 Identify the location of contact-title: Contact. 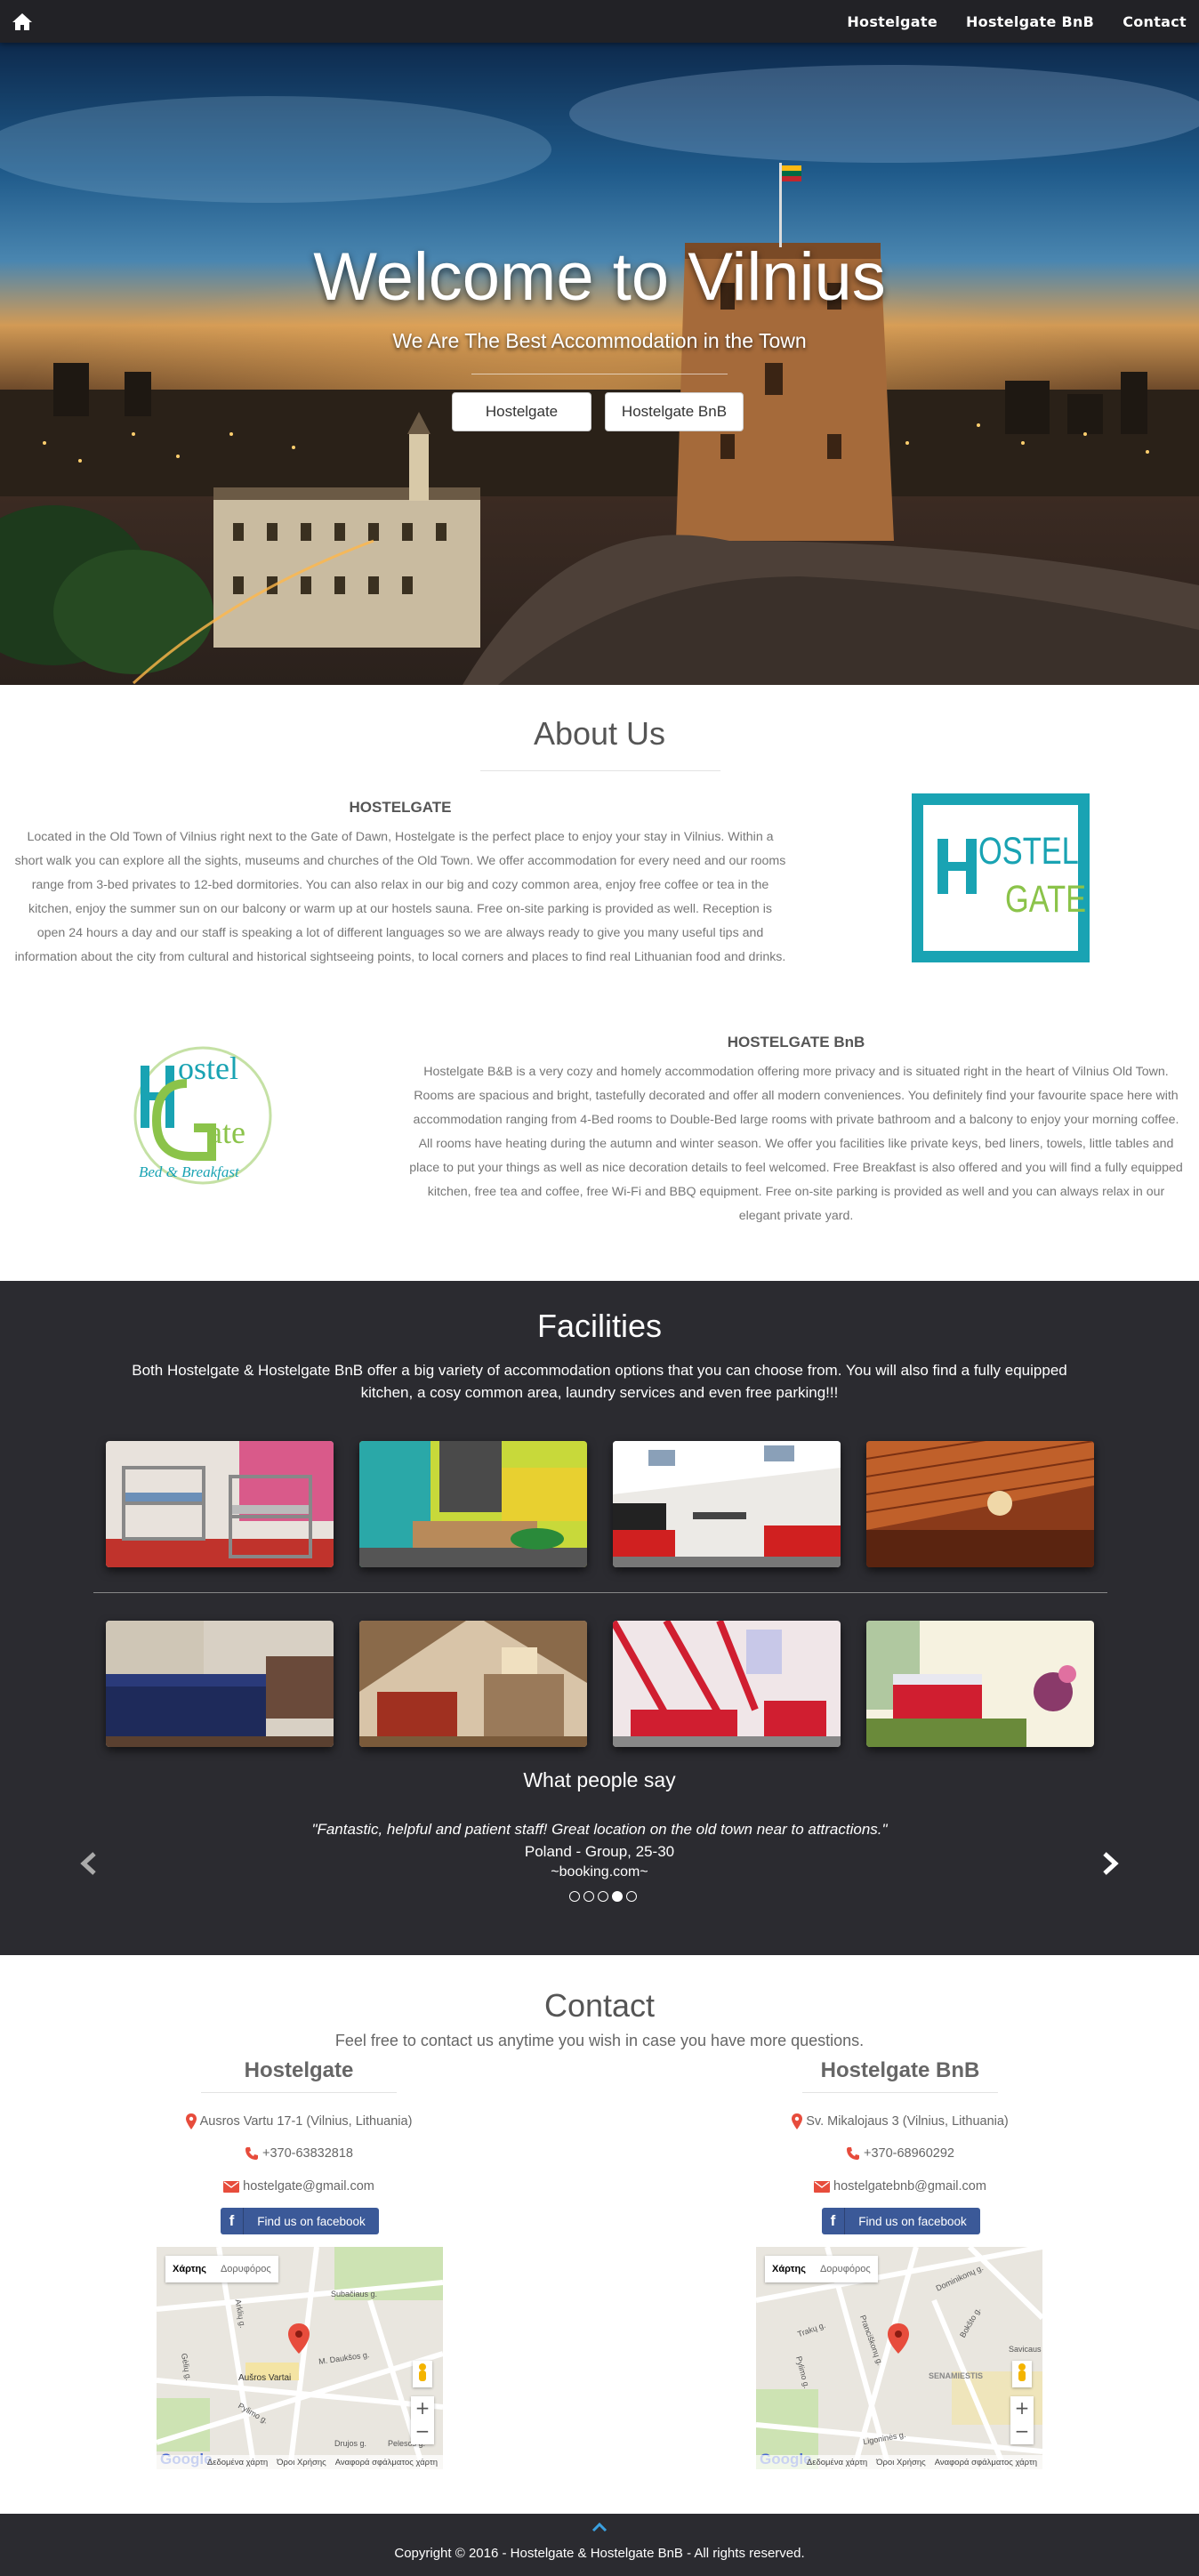
(599, 2005).